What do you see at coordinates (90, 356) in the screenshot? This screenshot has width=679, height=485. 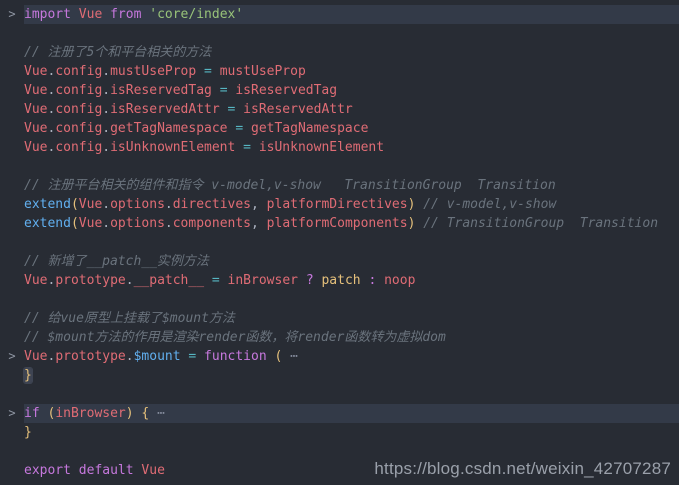 I see `code-token: prototype` at bounding box center [90, 356].